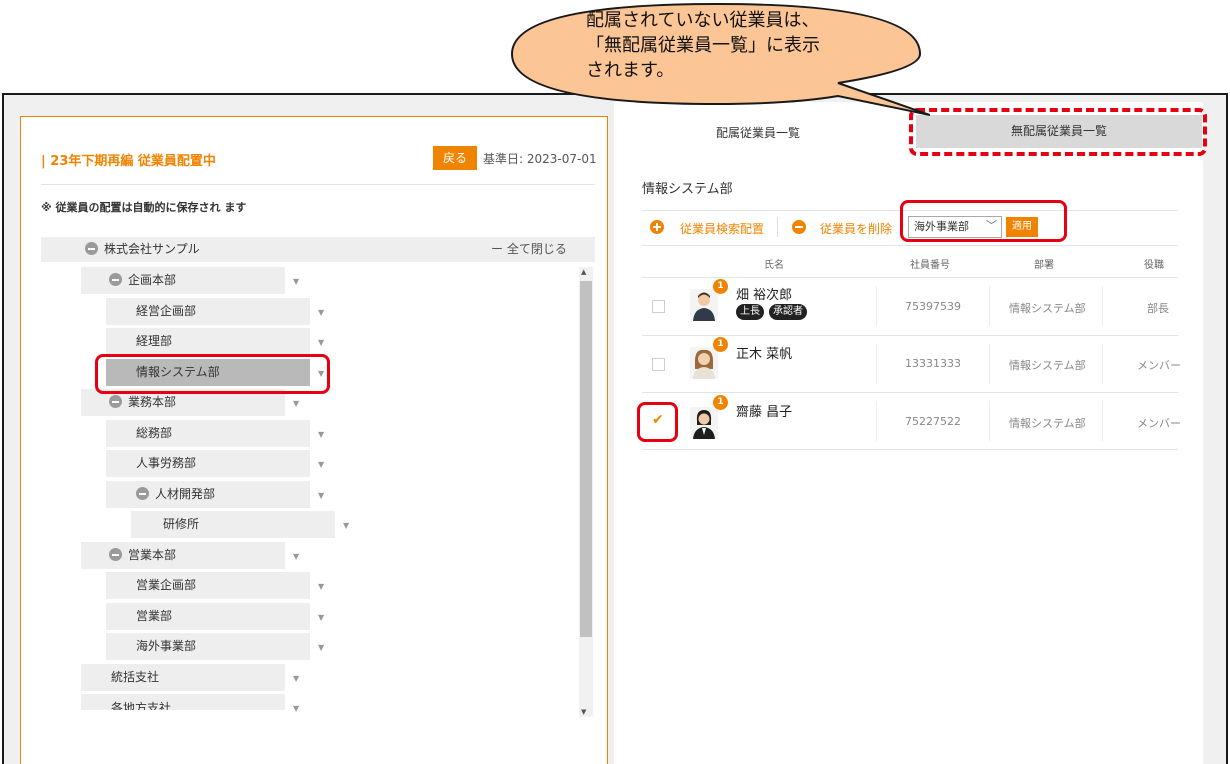  Describe the element at coordinates (183, 280) in the screenshot. I see `tree-item-kikaku: 企画本部` at that location.